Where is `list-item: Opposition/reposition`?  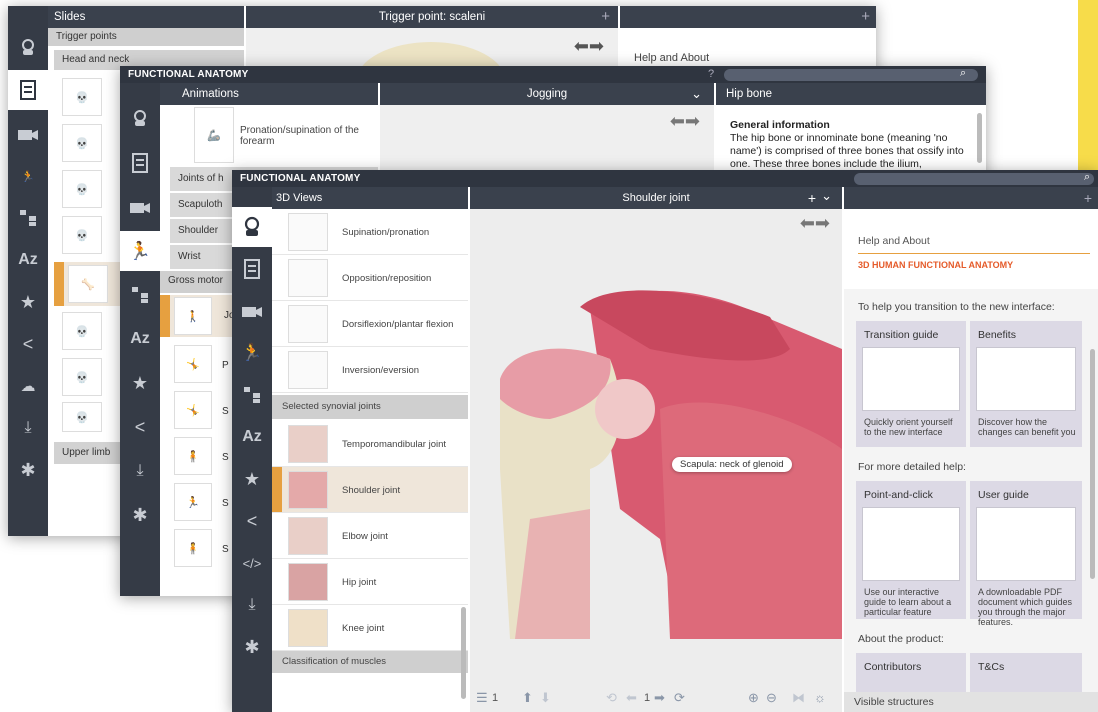
list-item: Opposition/reposition is located at coordinates (370, 278).